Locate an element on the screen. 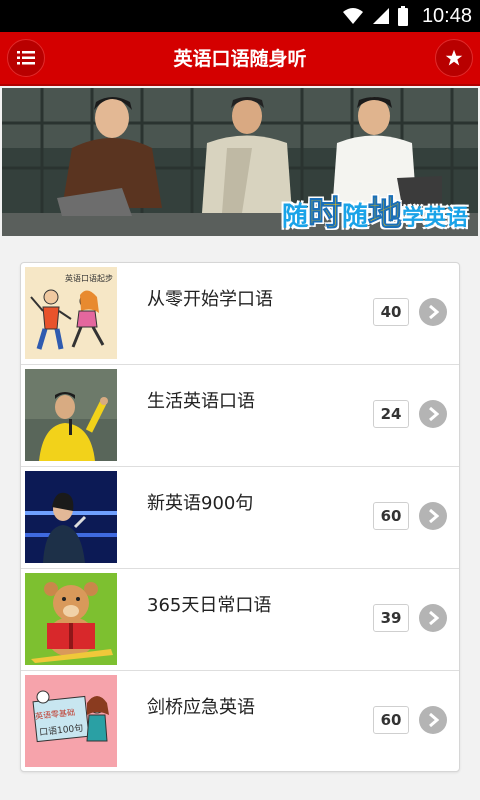 This screenshot has width=480, height=800. favorite-button is located at coordinates (454, 58).